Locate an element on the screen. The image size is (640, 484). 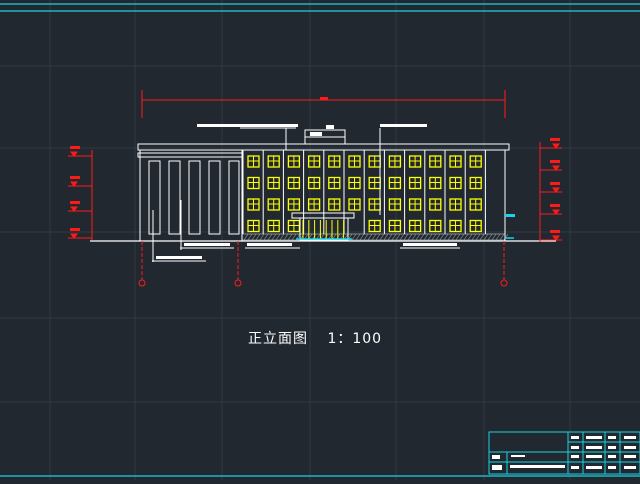
overall-dimension is located at coordinates (323, 104).